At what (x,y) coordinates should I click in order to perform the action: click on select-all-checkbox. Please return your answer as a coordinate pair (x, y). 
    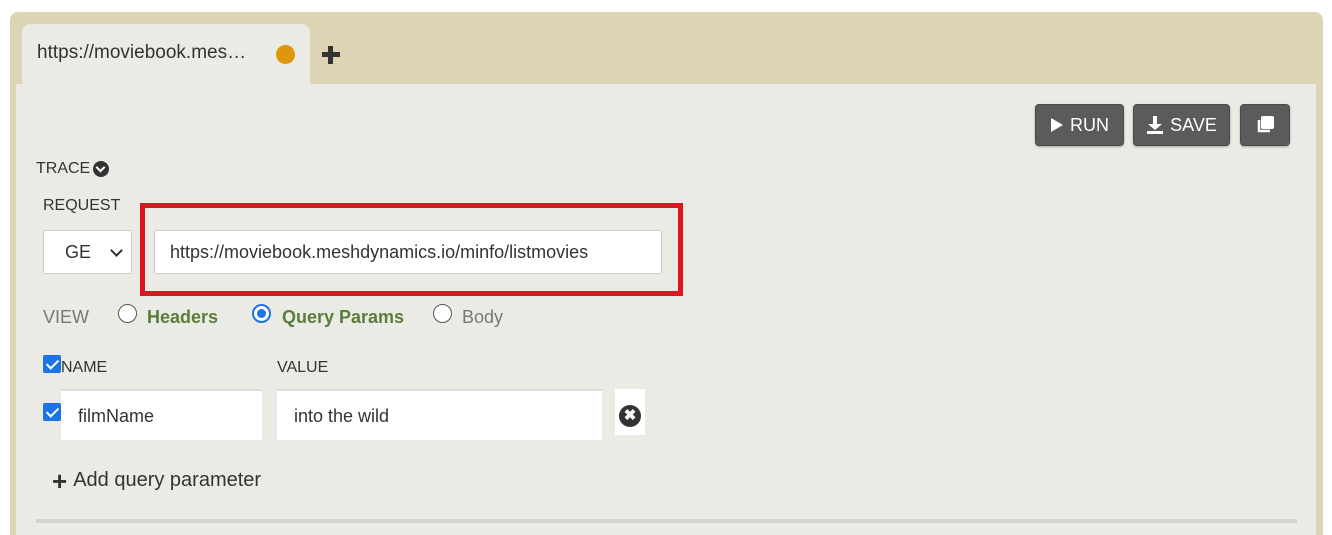
    Looking at the image, I should click on (52, 364).